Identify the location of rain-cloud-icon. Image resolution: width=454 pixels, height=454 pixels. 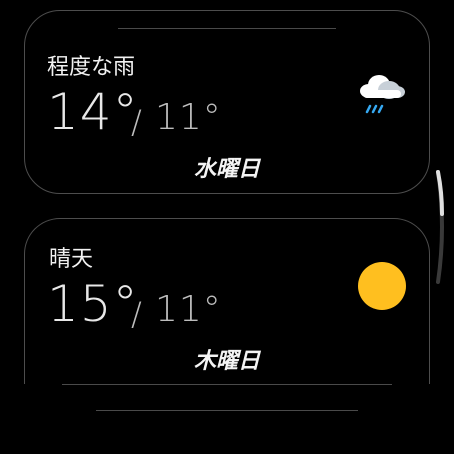
(382, 94).